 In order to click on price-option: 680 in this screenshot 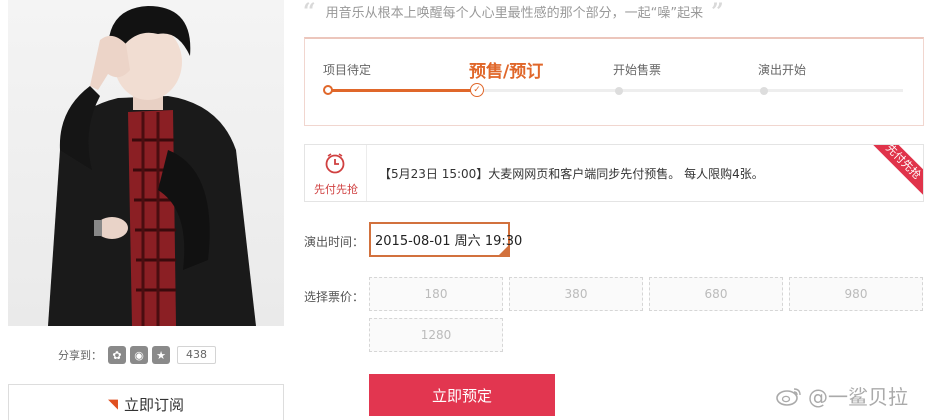, I will do `click(716, 294)`.